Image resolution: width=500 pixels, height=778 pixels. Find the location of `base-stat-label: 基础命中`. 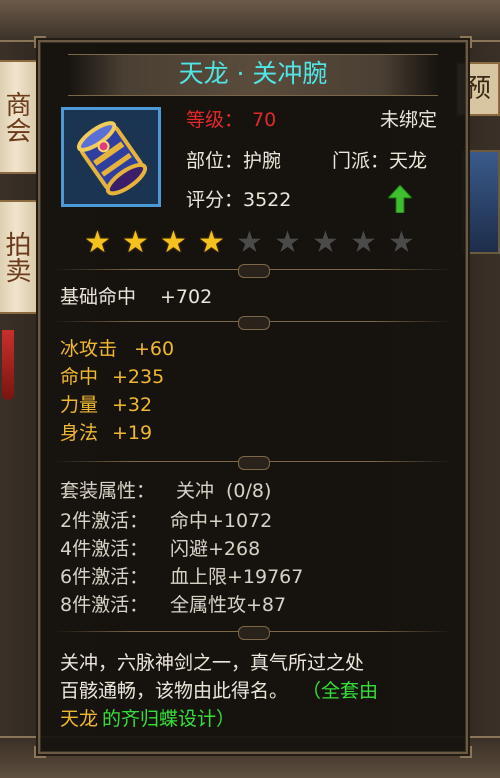

base-stat-label: 基础命中 is located at coordinates (98, 297).